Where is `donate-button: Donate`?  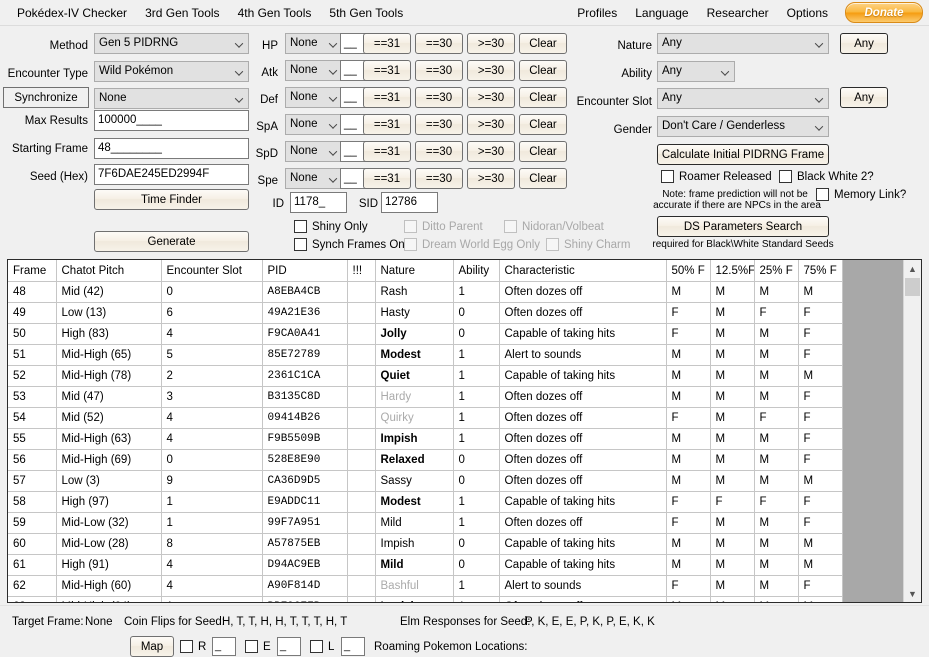 donate-button: Donate is located at coordinates (884, 12).